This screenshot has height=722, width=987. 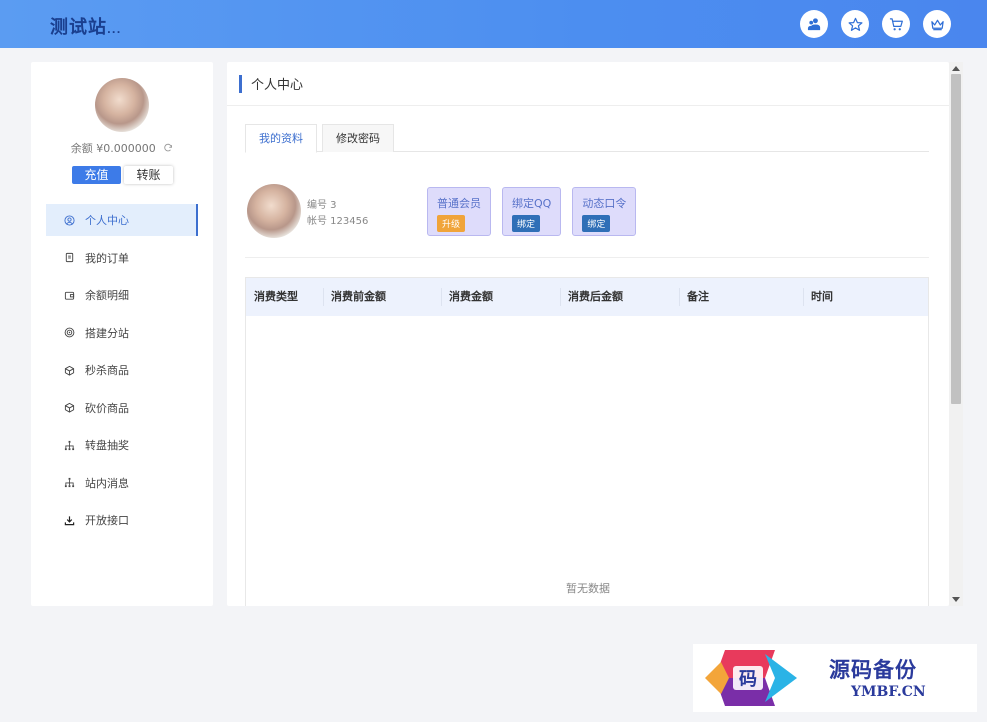 What do you see at coordinates (69, 295) in the screenshot?
I see `wallet-icon` at bounding box center [69, 295].